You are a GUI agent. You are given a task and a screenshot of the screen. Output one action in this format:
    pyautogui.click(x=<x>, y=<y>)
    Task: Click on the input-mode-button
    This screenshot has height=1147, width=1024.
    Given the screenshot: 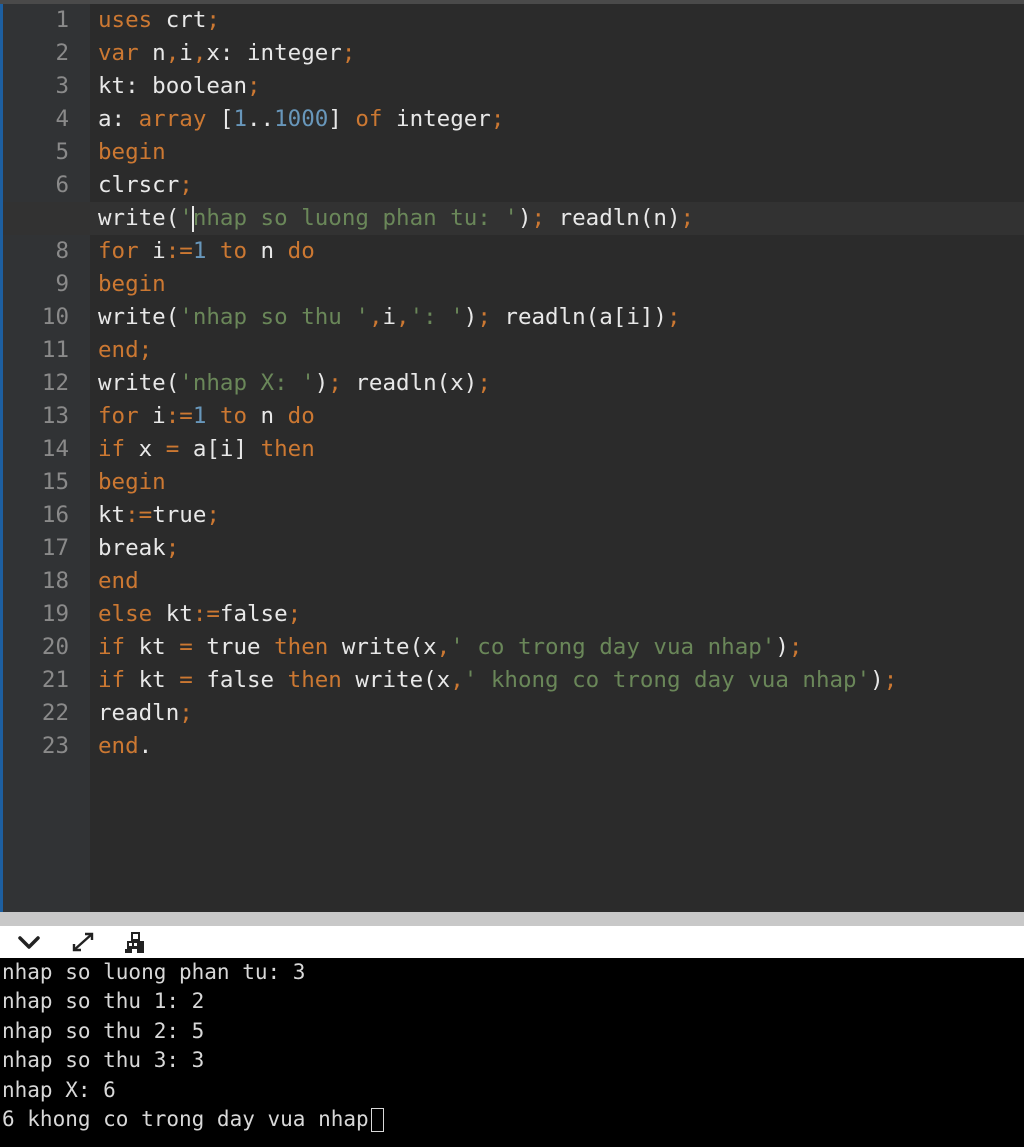 What is the action you would take?
    pyautogui.click(x=135, y=942)
    